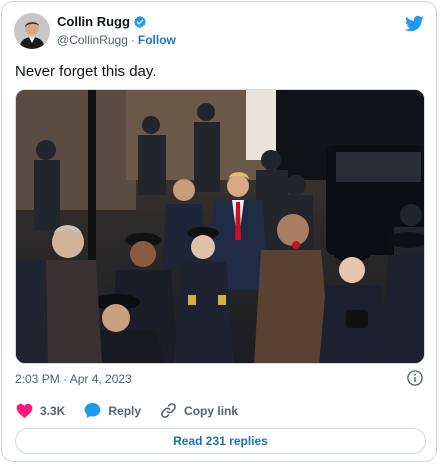 The image size is (440, 465). What do you see at coordinates (168, 410) in the screenshot?
I see `link-icon` at bounding box center [168, 410].